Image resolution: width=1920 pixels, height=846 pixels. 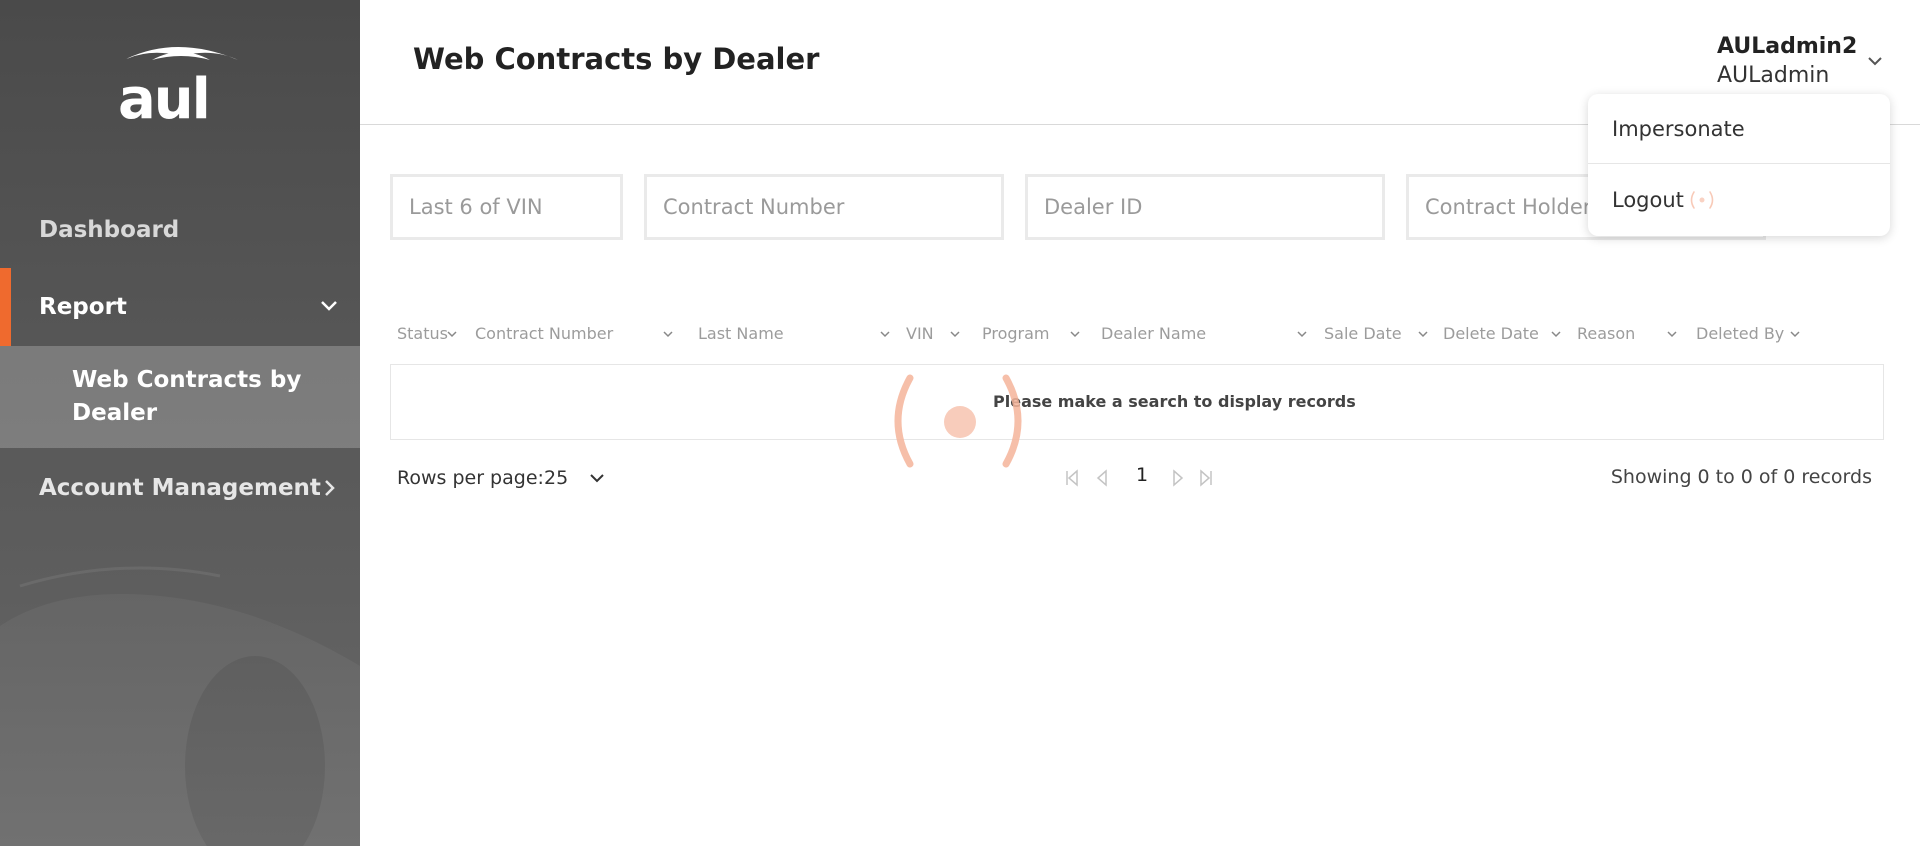 I want to click on sidebar-item-dashboard: Dashboard, so click(x=180, y=230).